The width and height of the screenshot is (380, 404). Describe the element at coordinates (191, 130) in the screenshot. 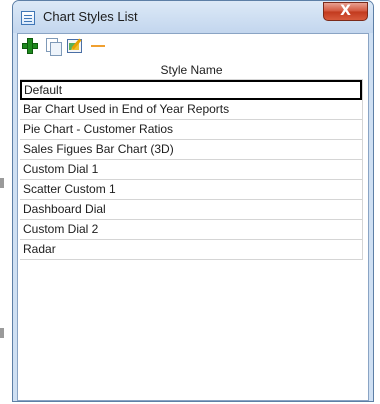

I see `list-item: Pie Chart - Customer Ratios` at that location.